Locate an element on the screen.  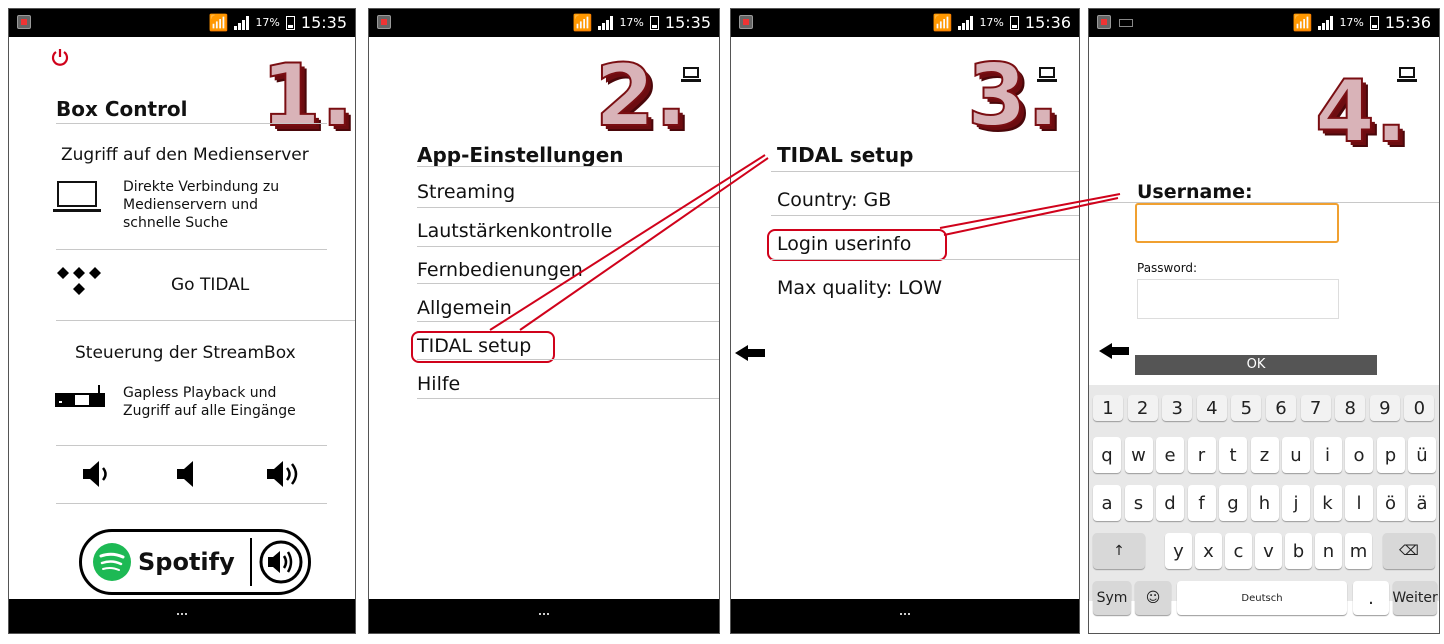
key-d: d is located at coordinates (1170, 503).